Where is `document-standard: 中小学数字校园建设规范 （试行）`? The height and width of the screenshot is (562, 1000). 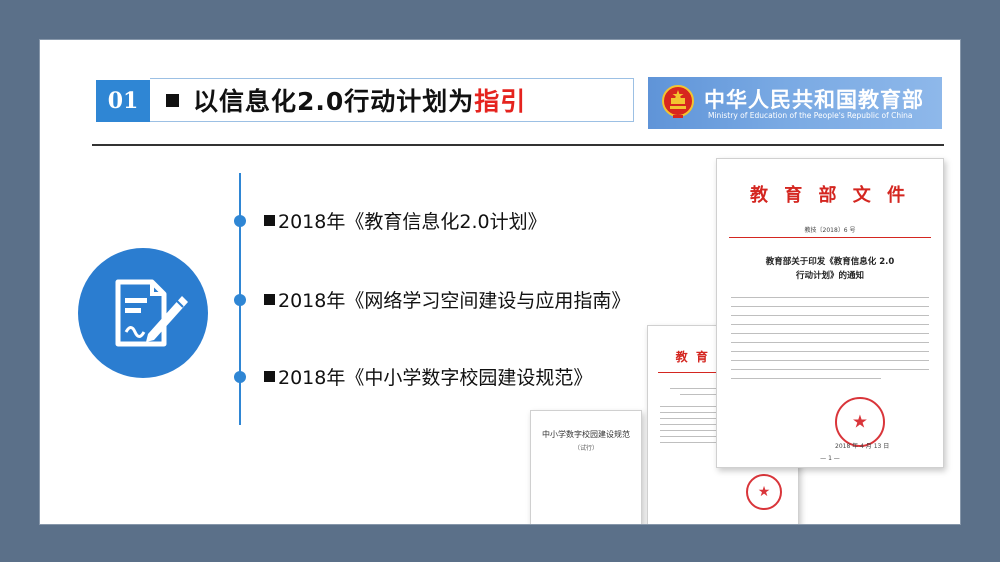 document-standard: 中小学数字校园建设规范 （试行） is located at coordinates (586, 467).